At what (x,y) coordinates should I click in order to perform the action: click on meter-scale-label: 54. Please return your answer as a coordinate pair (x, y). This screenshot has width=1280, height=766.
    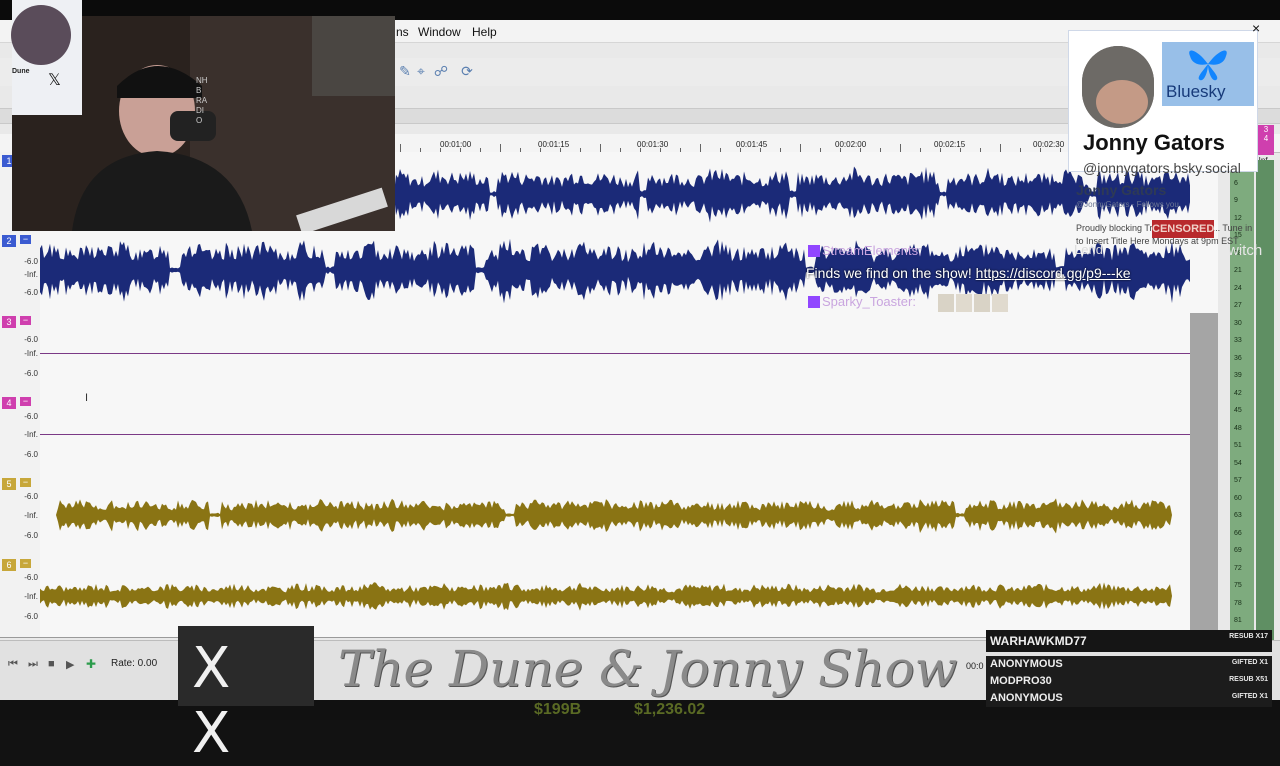
    Looking at the image, I should click on (1238, 463).